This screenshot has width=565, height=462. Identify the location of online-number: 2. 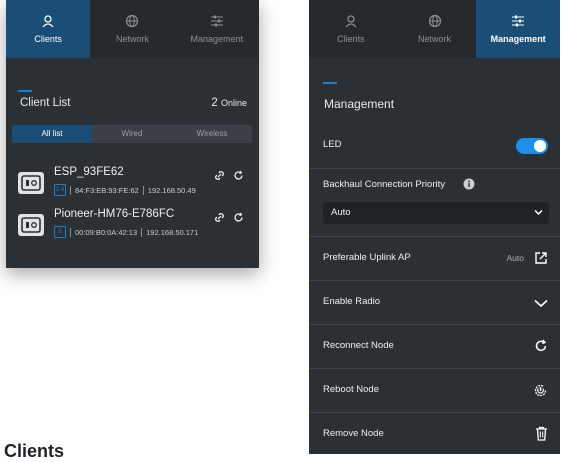
(214, 103).